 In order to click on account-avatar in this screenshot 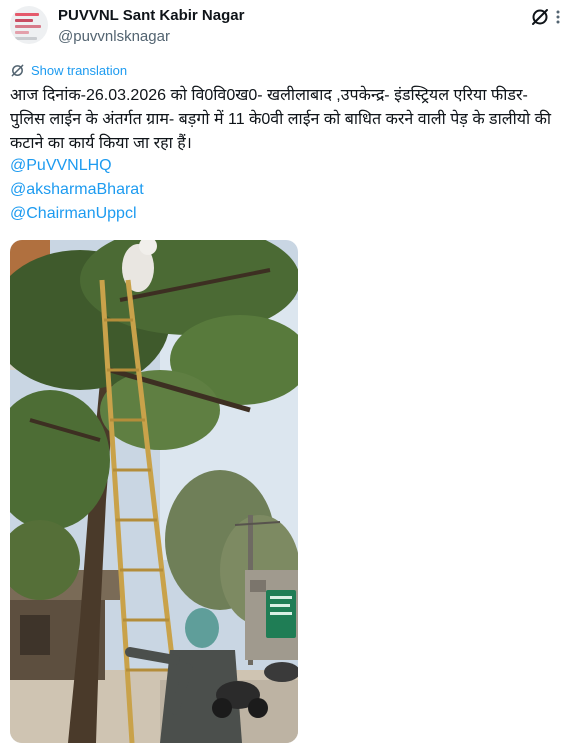, I will do `click(29, 25)`.